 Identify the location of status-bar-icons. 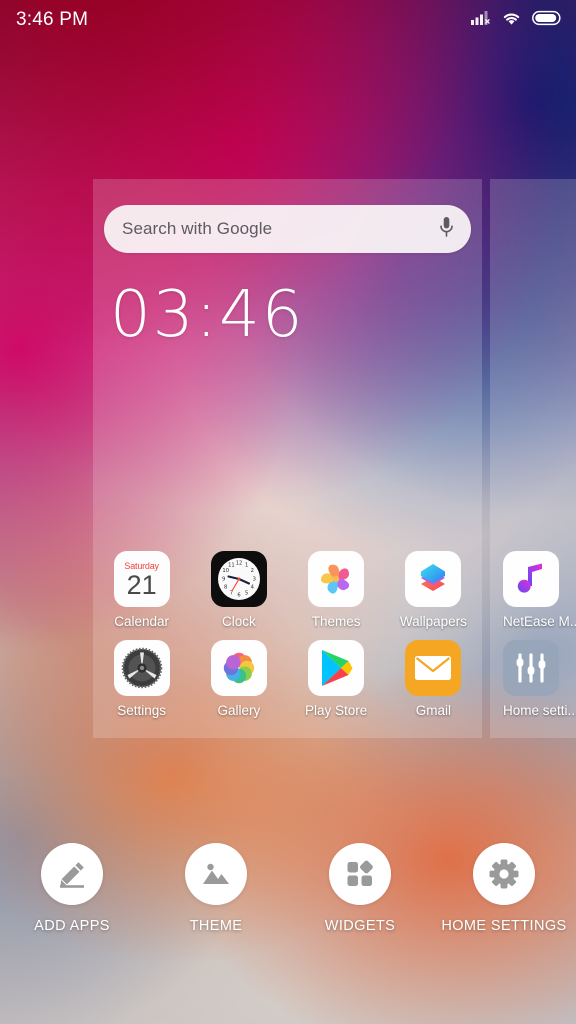
(516, 20).